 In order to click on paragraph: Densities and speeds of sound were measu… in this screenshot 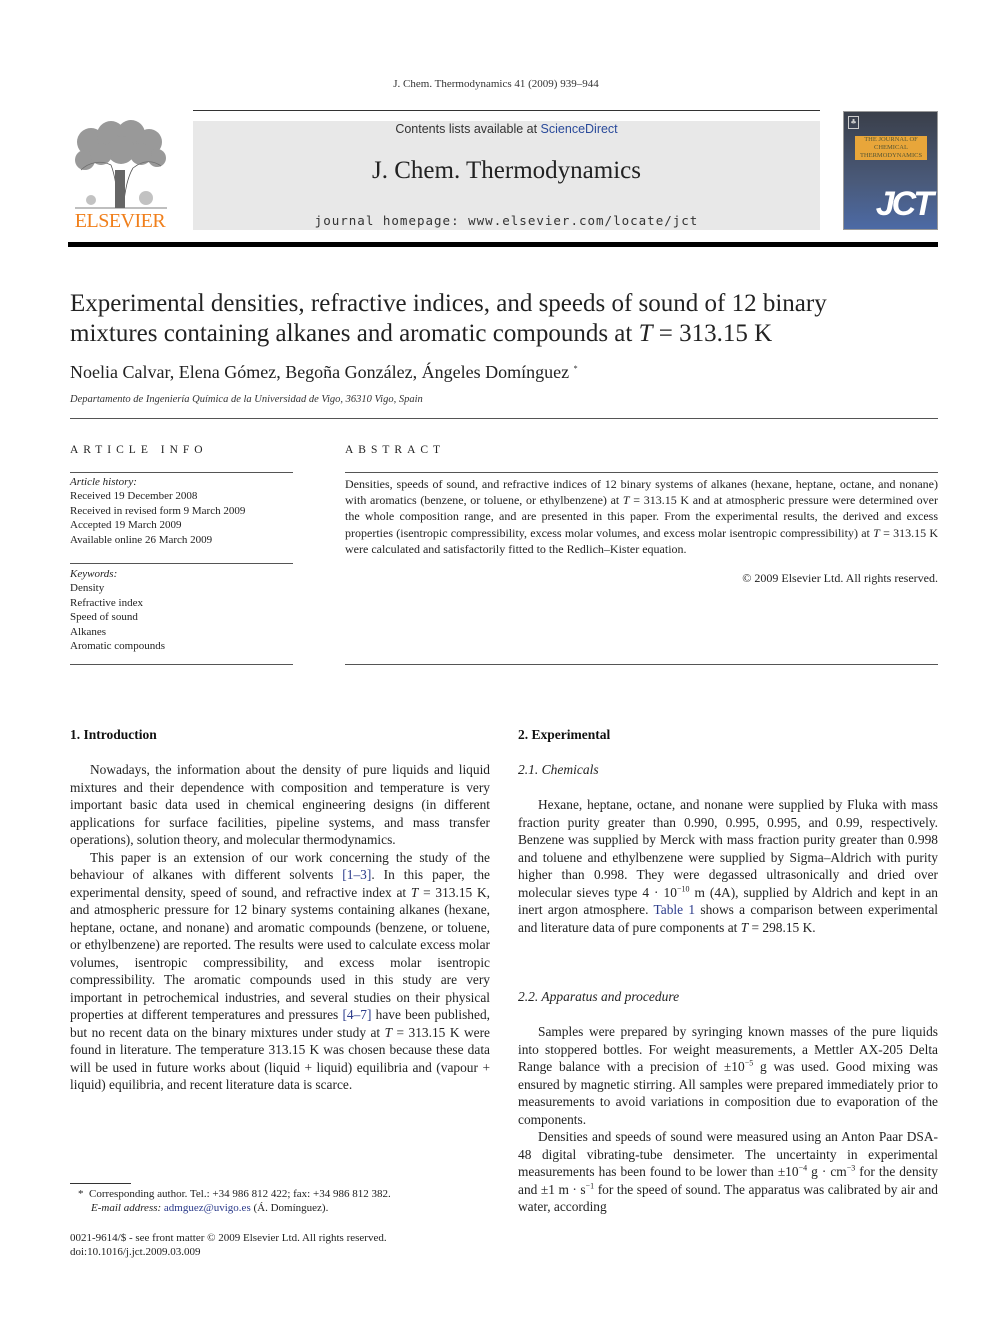, I will do `click(728, 1172)`.